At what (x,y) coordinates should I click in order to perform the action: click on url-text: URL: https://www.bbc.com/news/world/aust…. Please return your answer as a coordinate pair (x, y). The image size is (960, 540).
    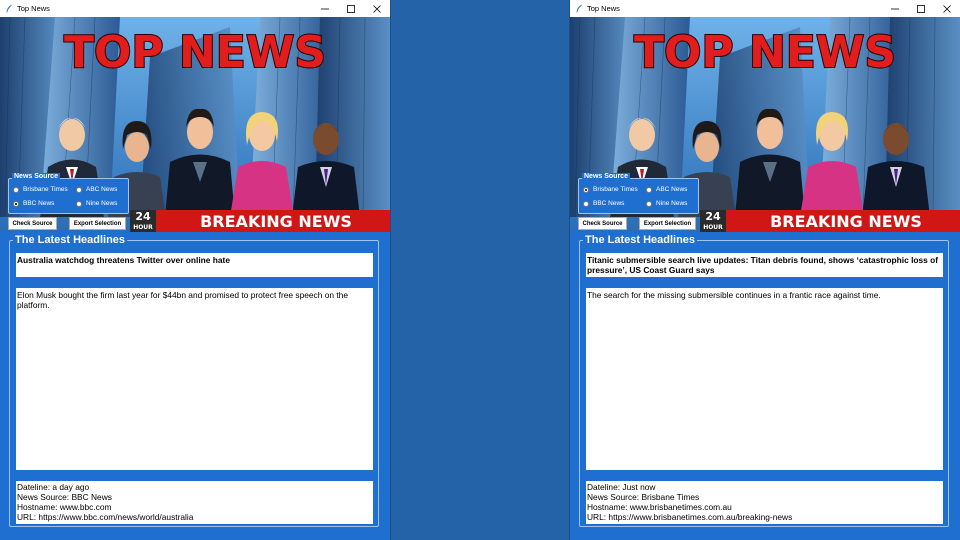
    Looking at the image, I should click on (105, 517).